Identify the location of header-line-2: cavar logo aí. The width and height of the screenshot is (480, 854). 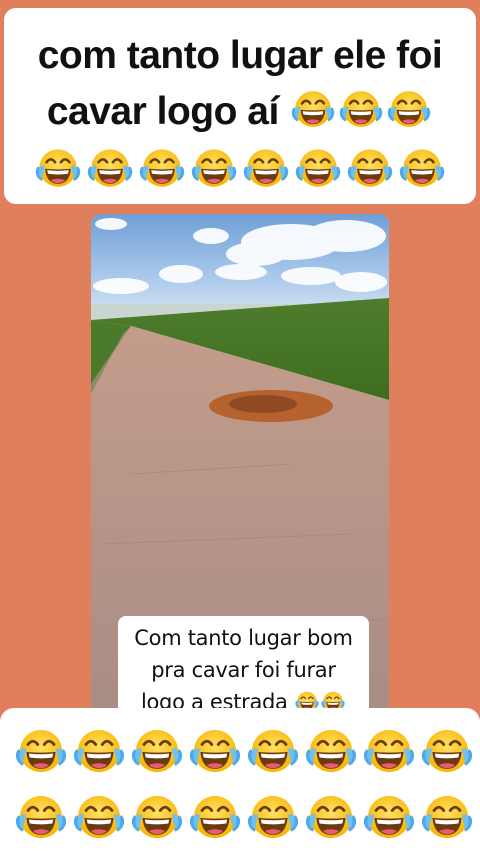
(240, 112).